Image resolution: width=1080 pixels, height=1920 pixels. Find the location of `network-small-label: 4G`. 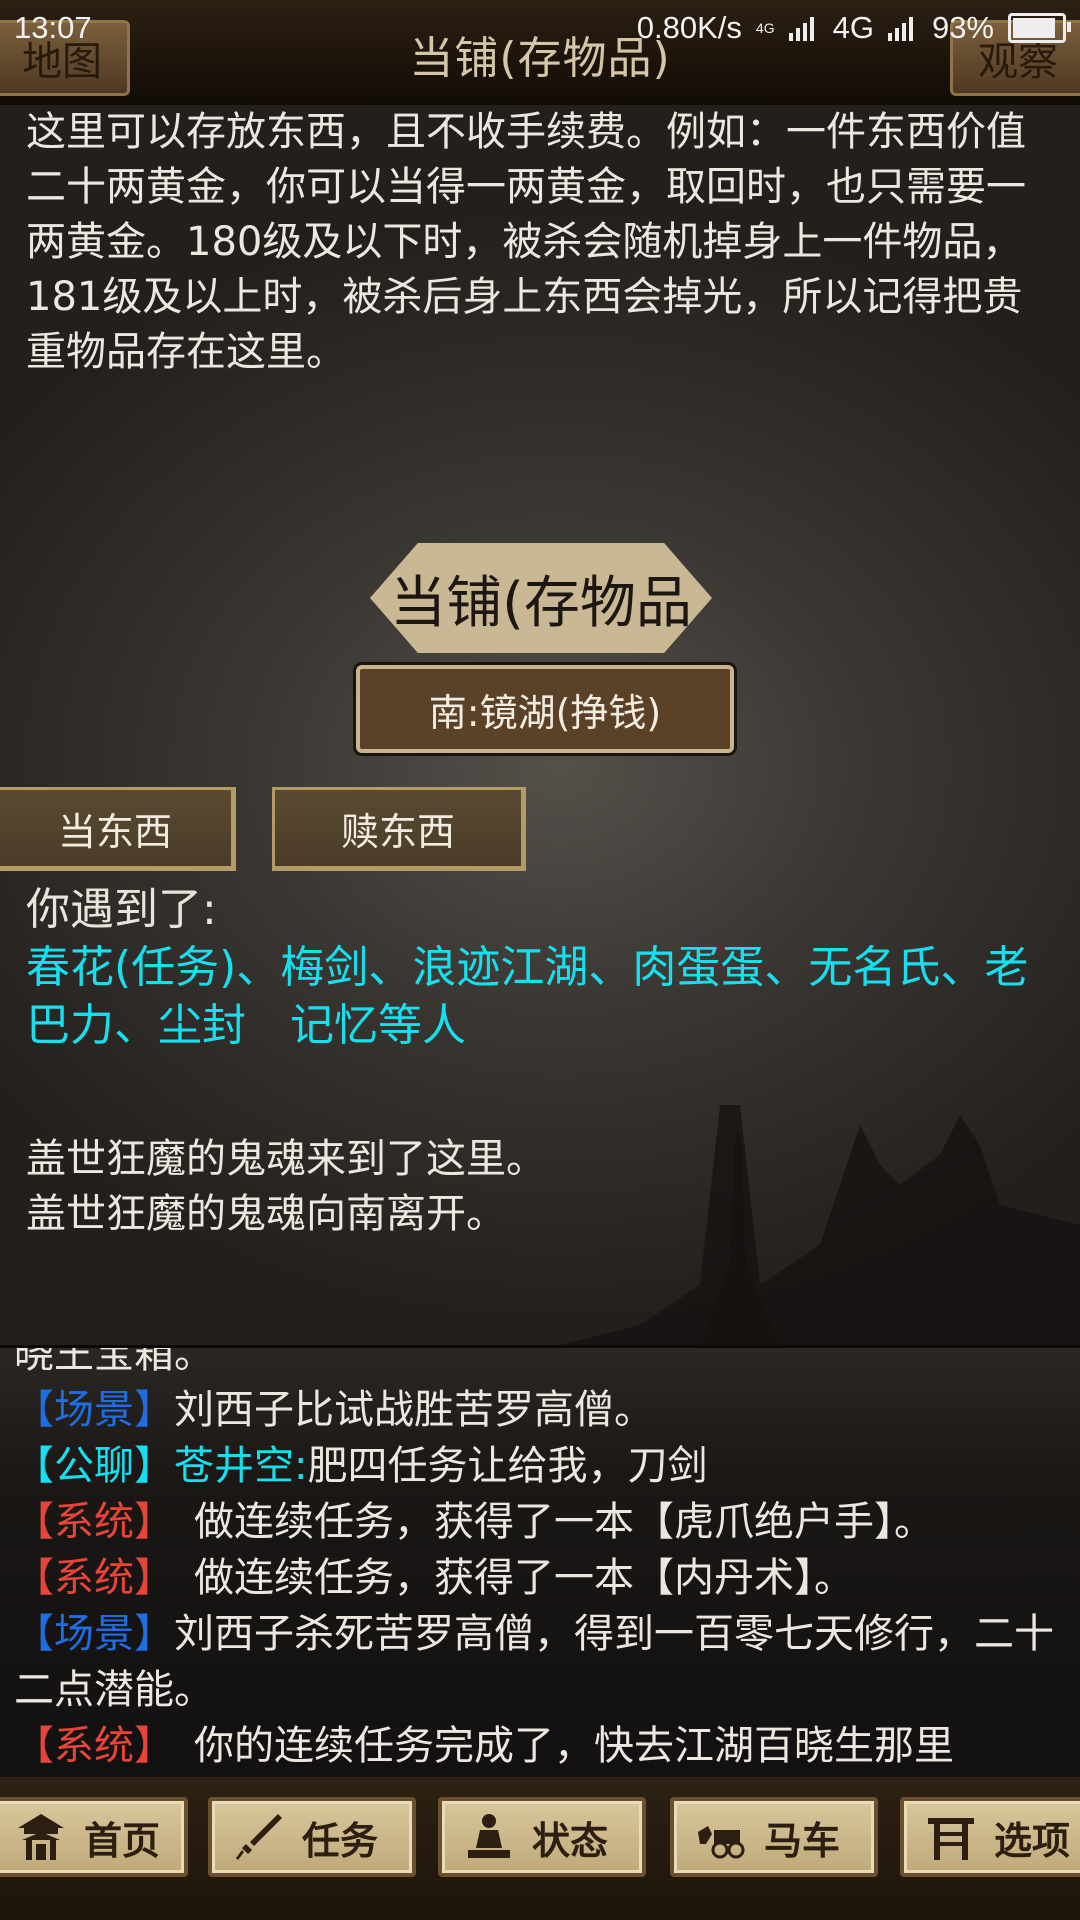

network-small-label: 4G is located at coordinates (765, 28).